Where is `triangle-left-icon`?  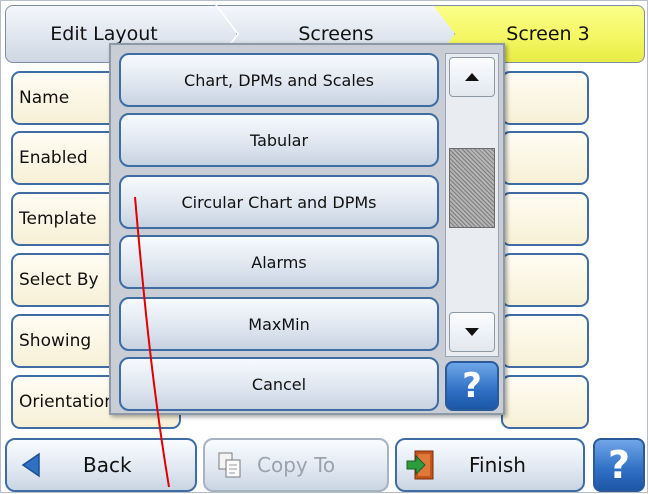
triangle-left-icon is located at coordinates (30, 465).